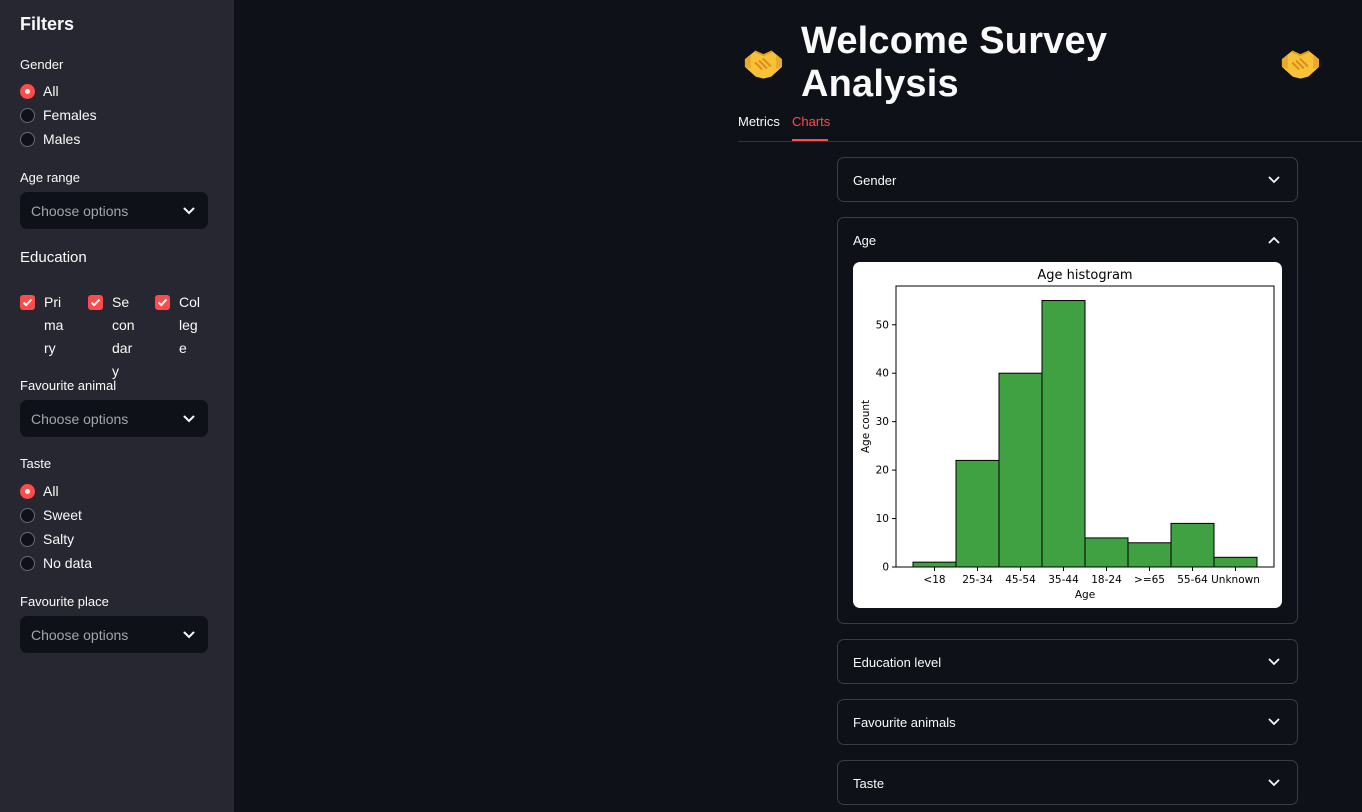 This screenshot has height=812, width=1362. Describe the element at coordinates (759, 121) in the screenshot. I see `tab-metrics: Metrics` at that location.